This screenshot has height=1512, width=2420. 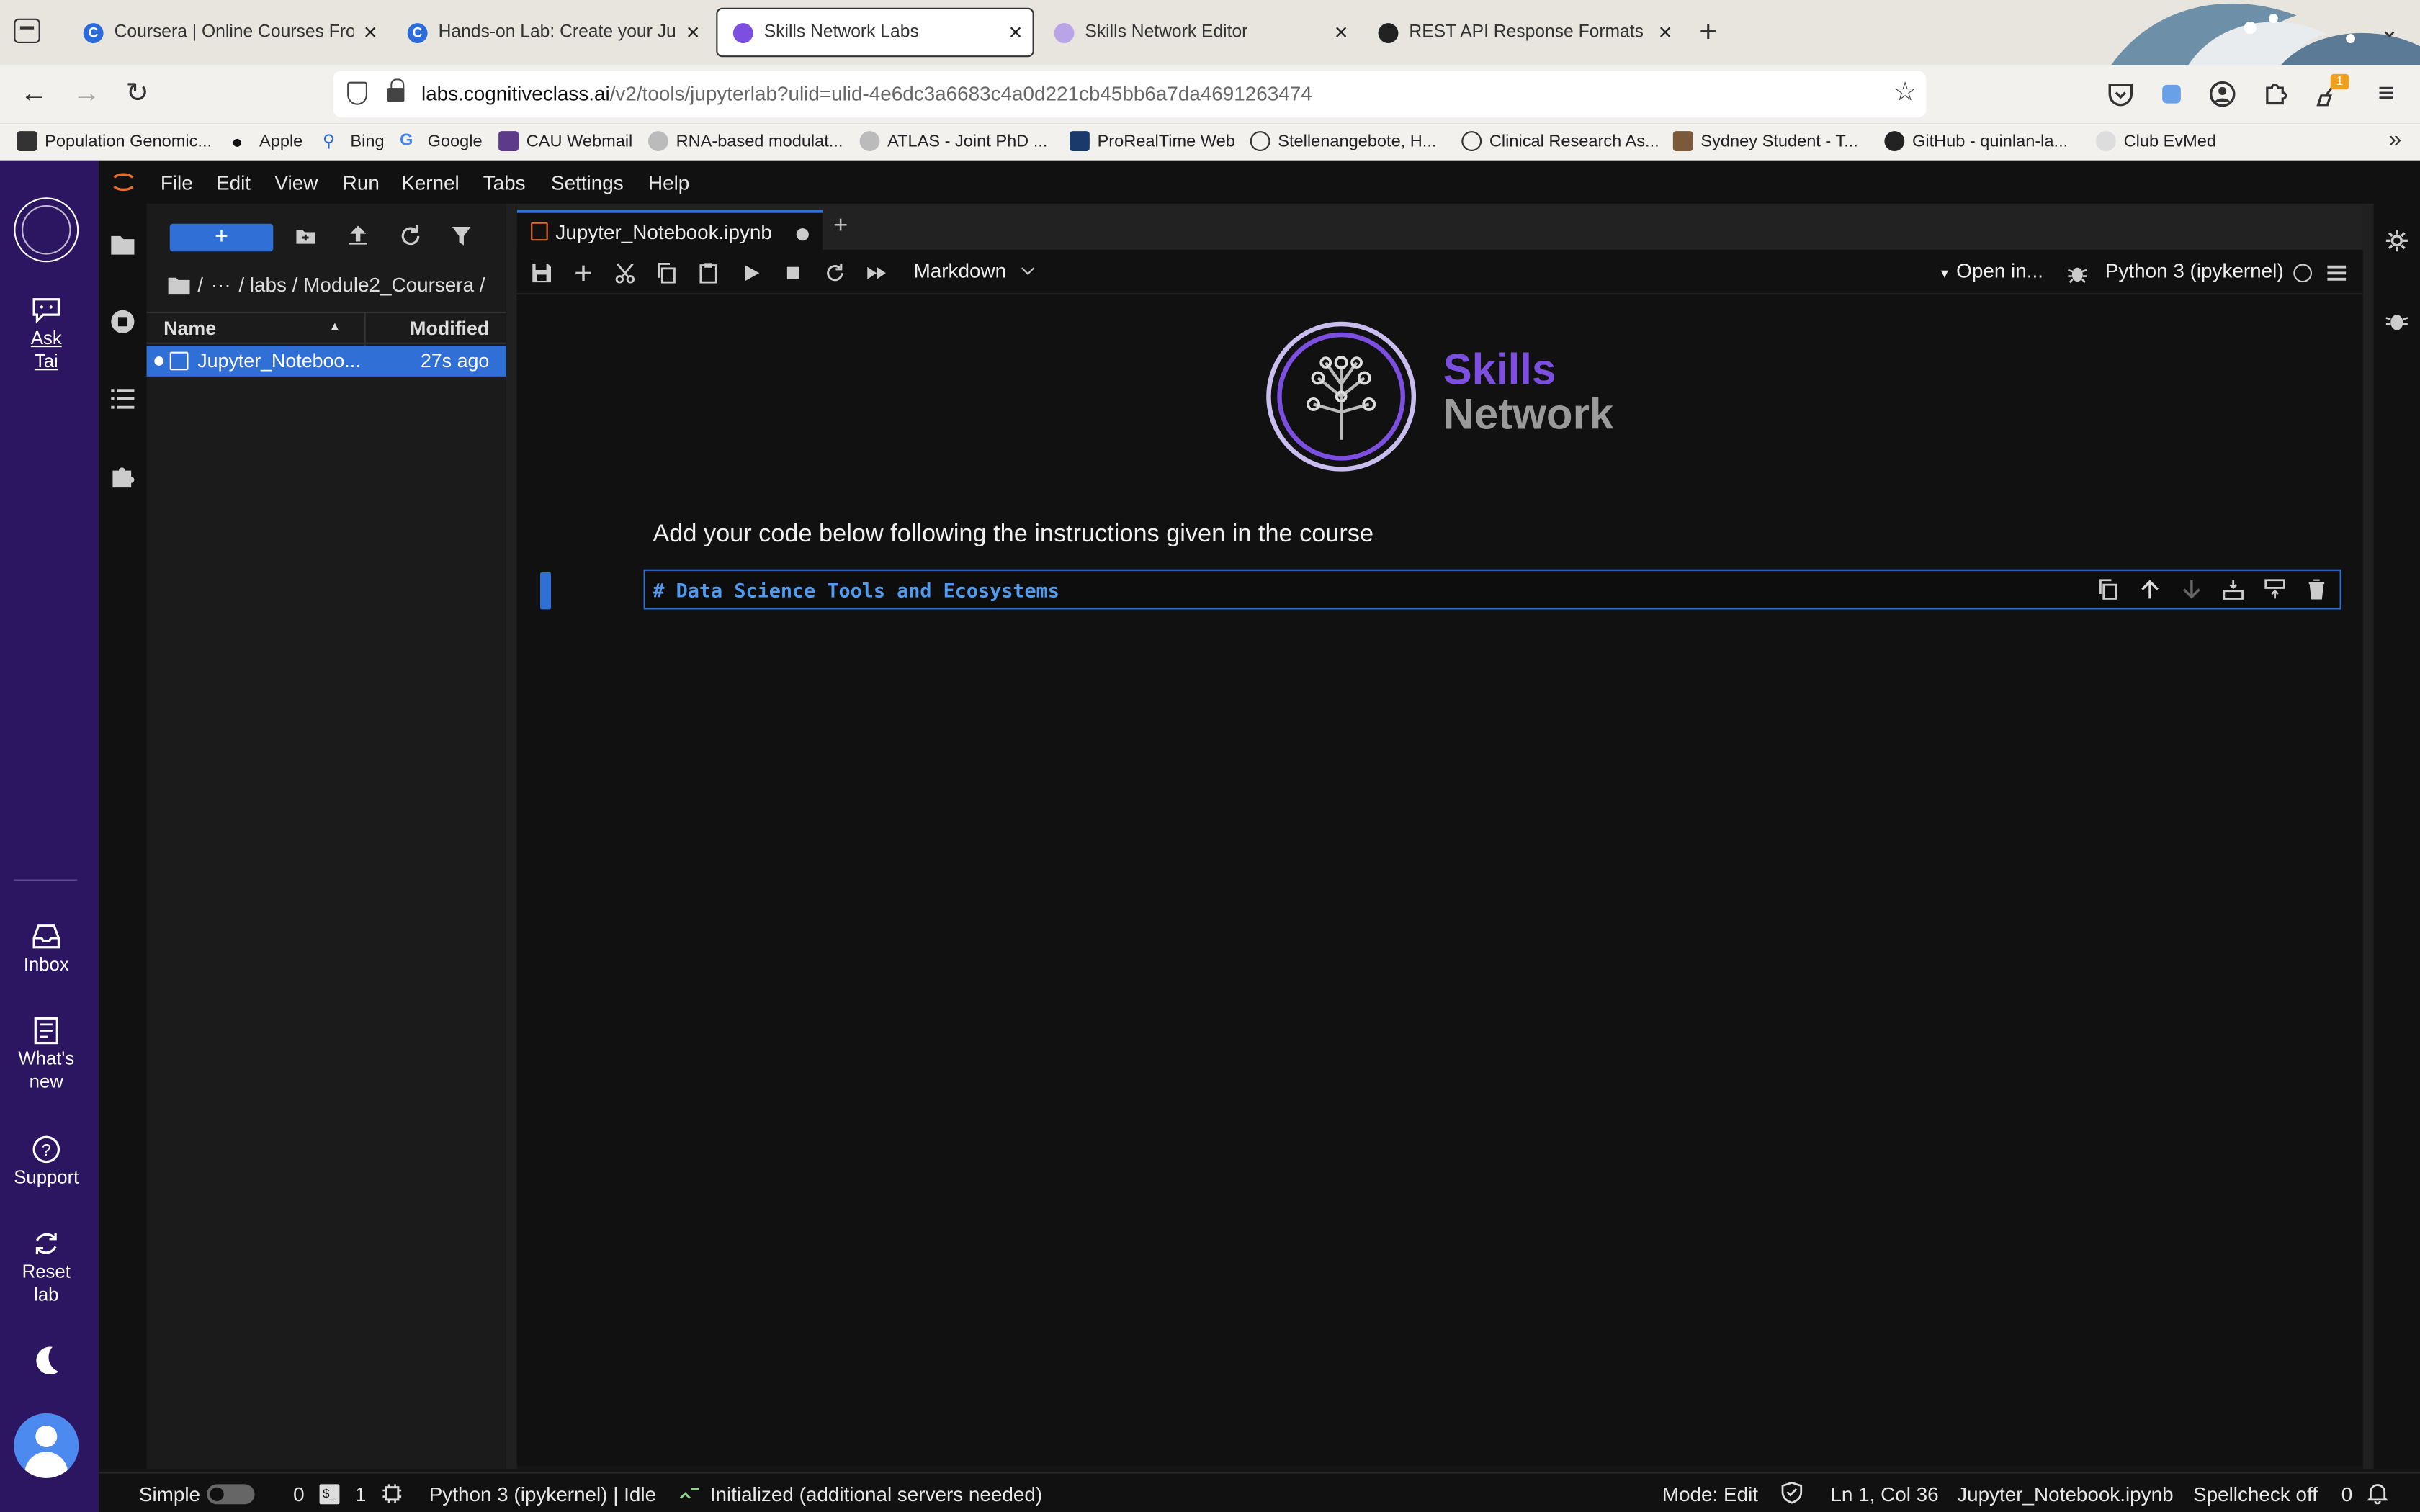 What do you see at coordinates (877, 273) in the screenshot?
I see `fast-forward-icon` at bounding box center [877, 273].